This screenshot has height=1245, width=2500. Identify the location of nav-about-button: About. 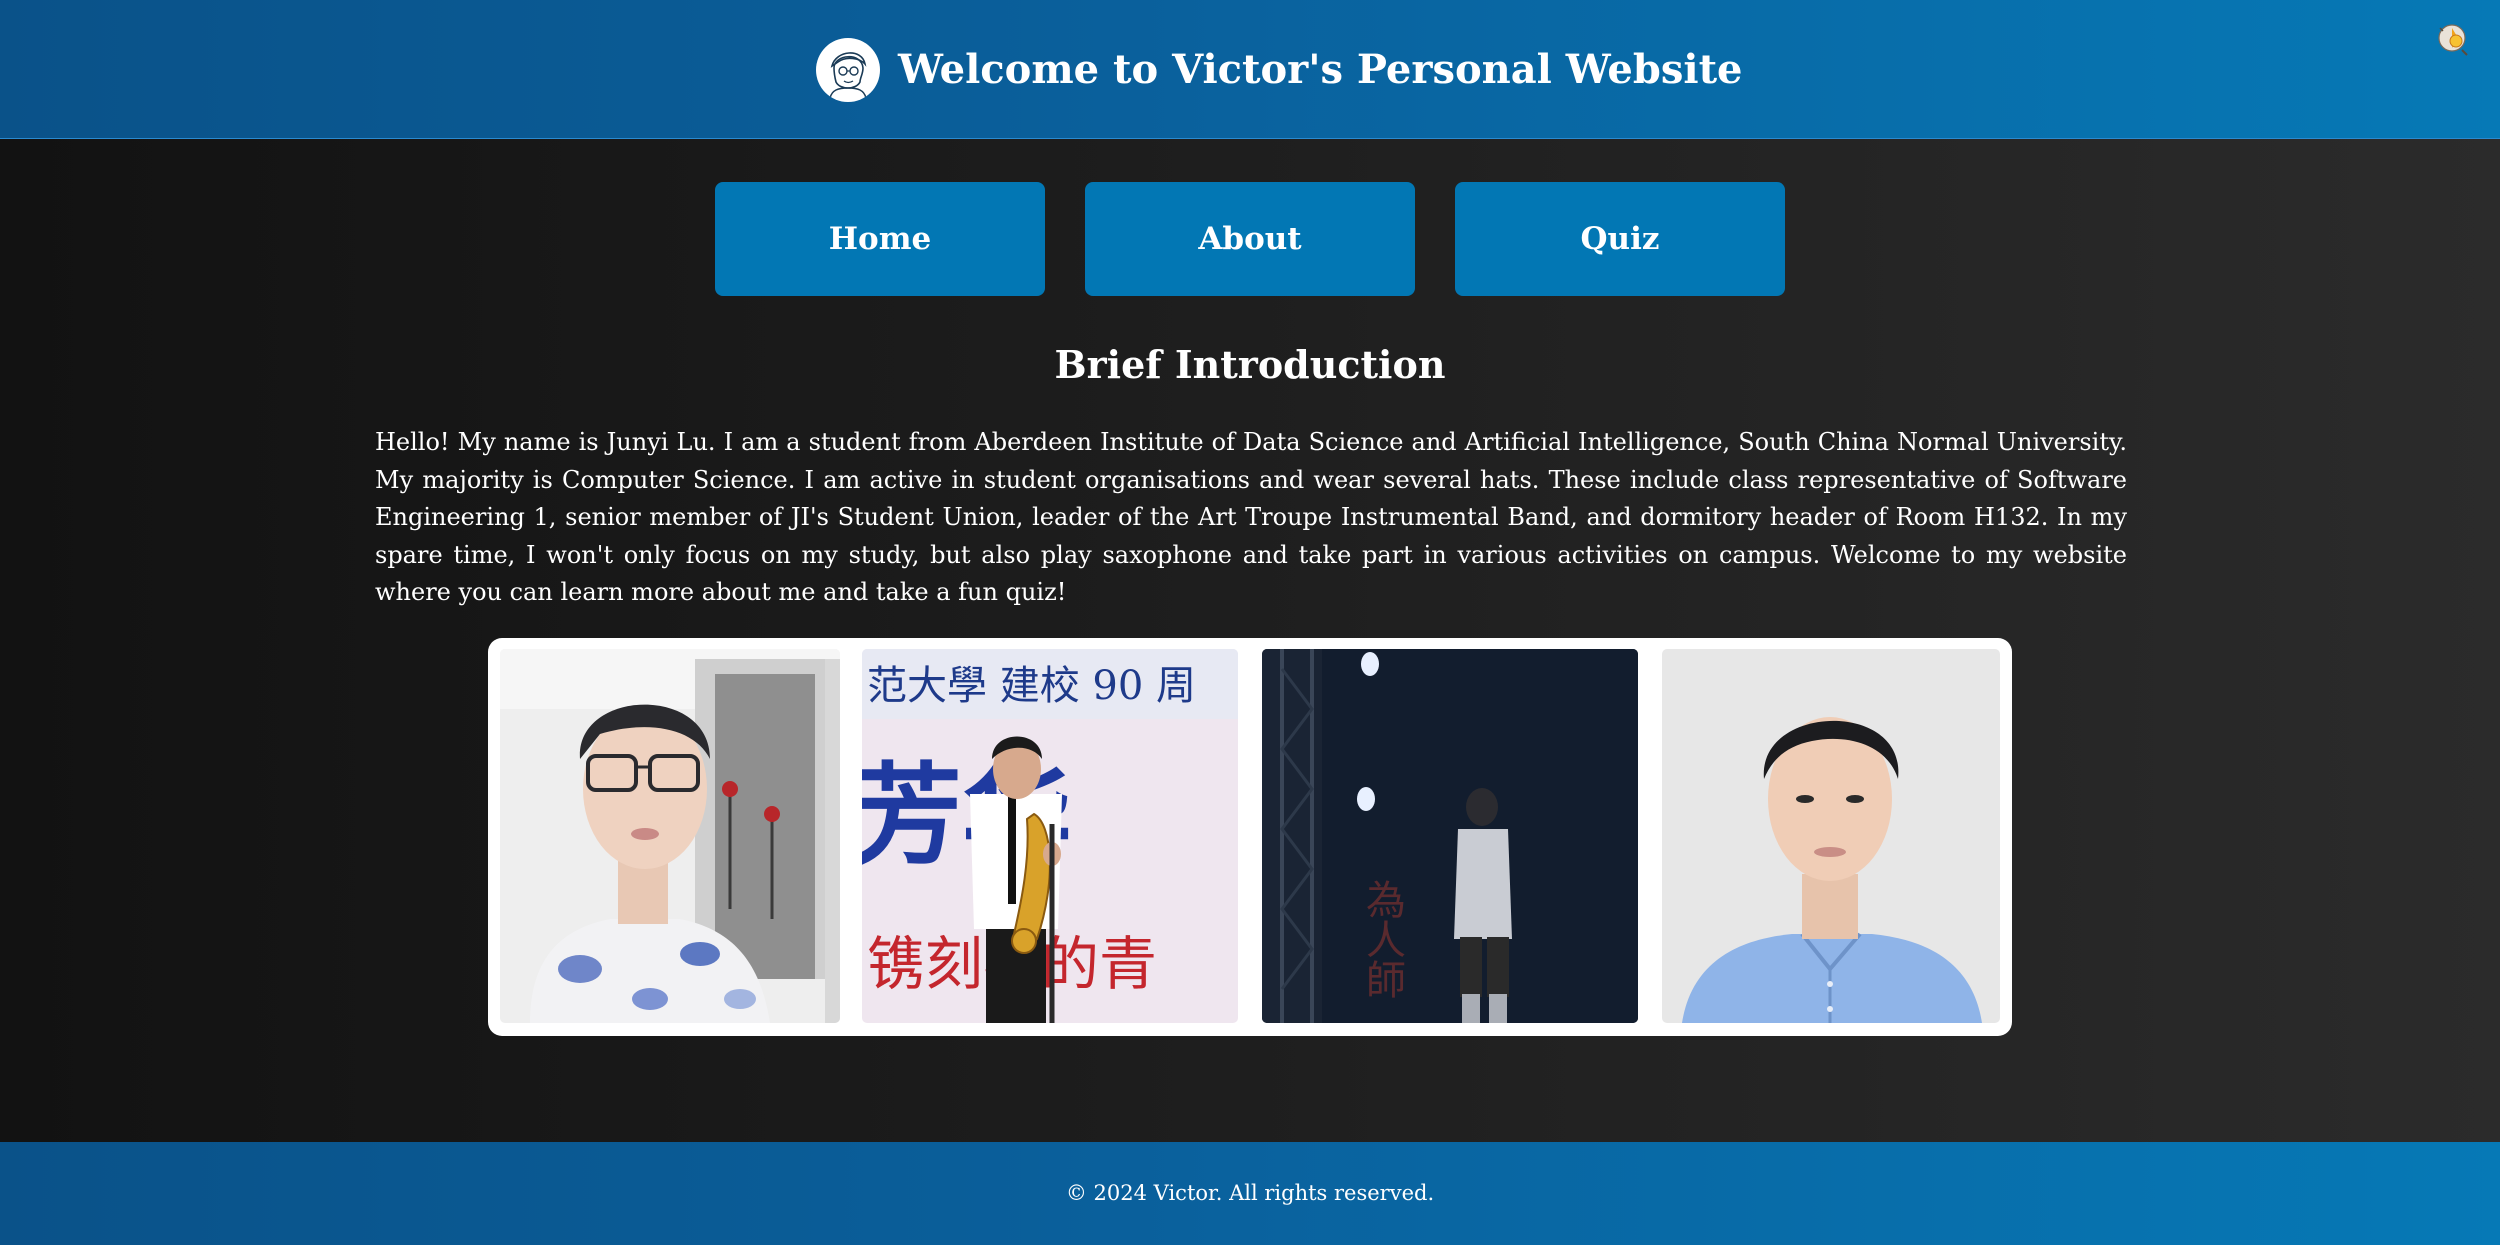
(1250, 239).